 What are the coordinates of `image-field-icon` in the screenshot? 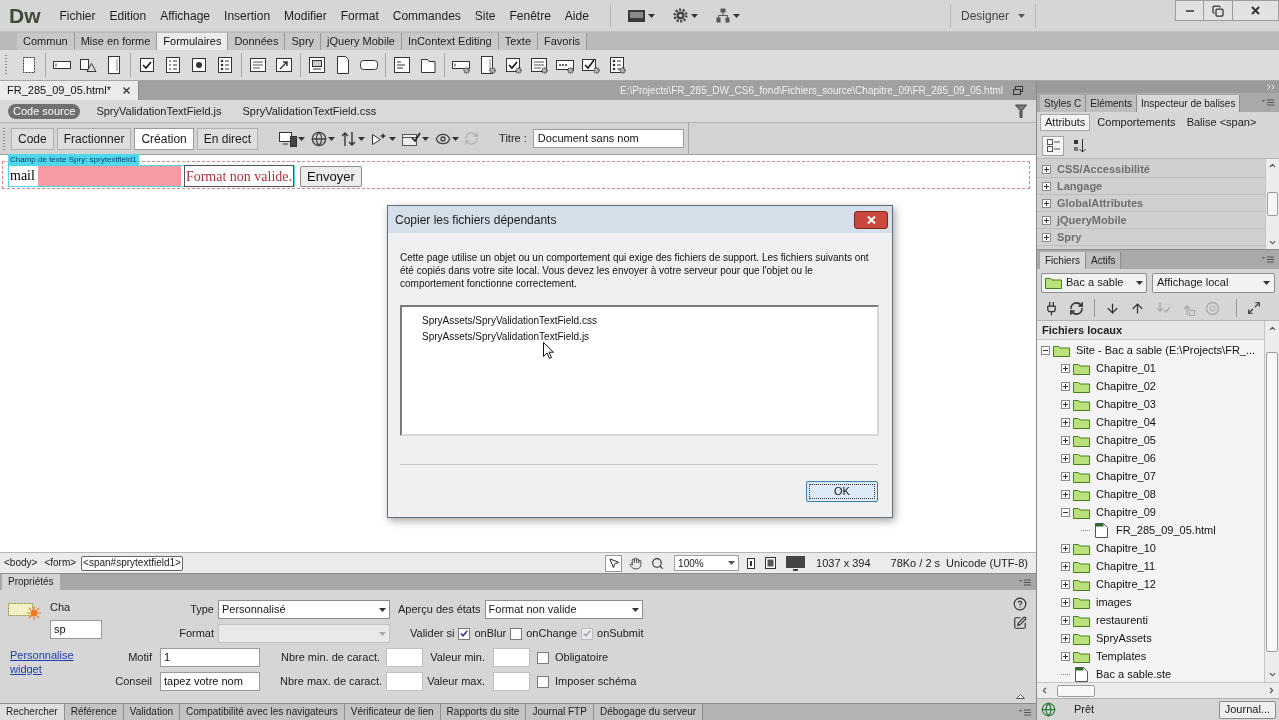 It's located at (317, 65).